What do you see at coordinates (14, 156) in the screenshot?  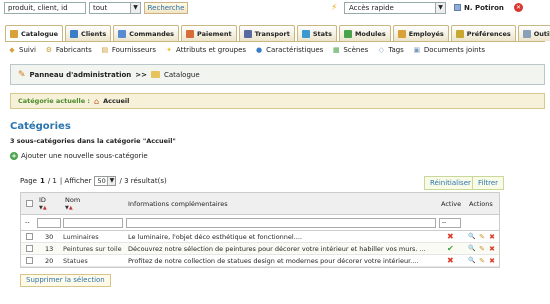 I see `add-icon: +` at bounding box center [14, 156].